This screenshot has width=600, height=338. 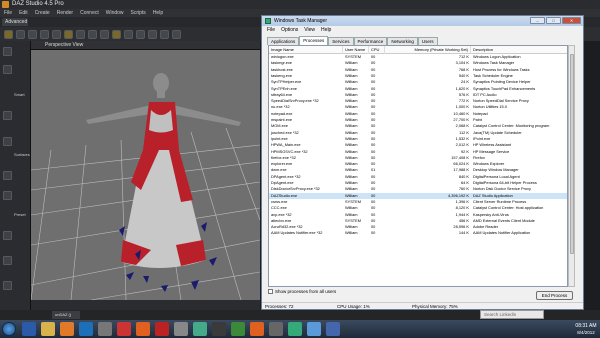 What do you see at coordinates (295, 329) in the screenshot?
I see `taskbar-taskmgr-icon` at bounding box center [295, 329].